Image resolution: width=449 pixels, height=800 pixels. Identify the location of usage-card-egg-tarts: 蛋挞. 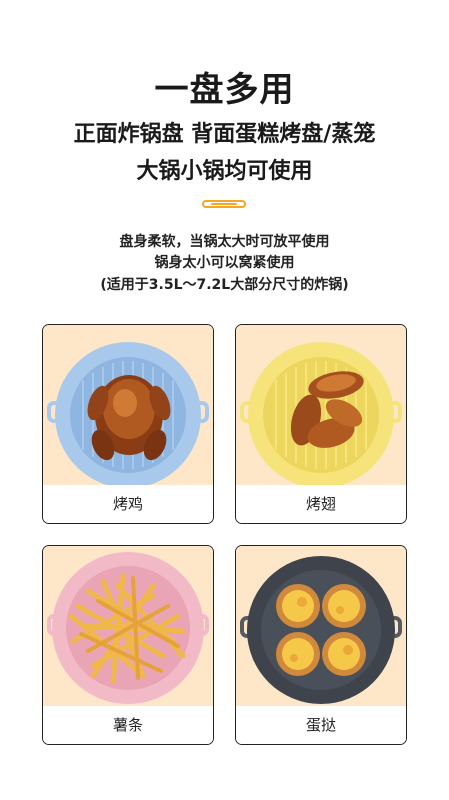
(321, 645).